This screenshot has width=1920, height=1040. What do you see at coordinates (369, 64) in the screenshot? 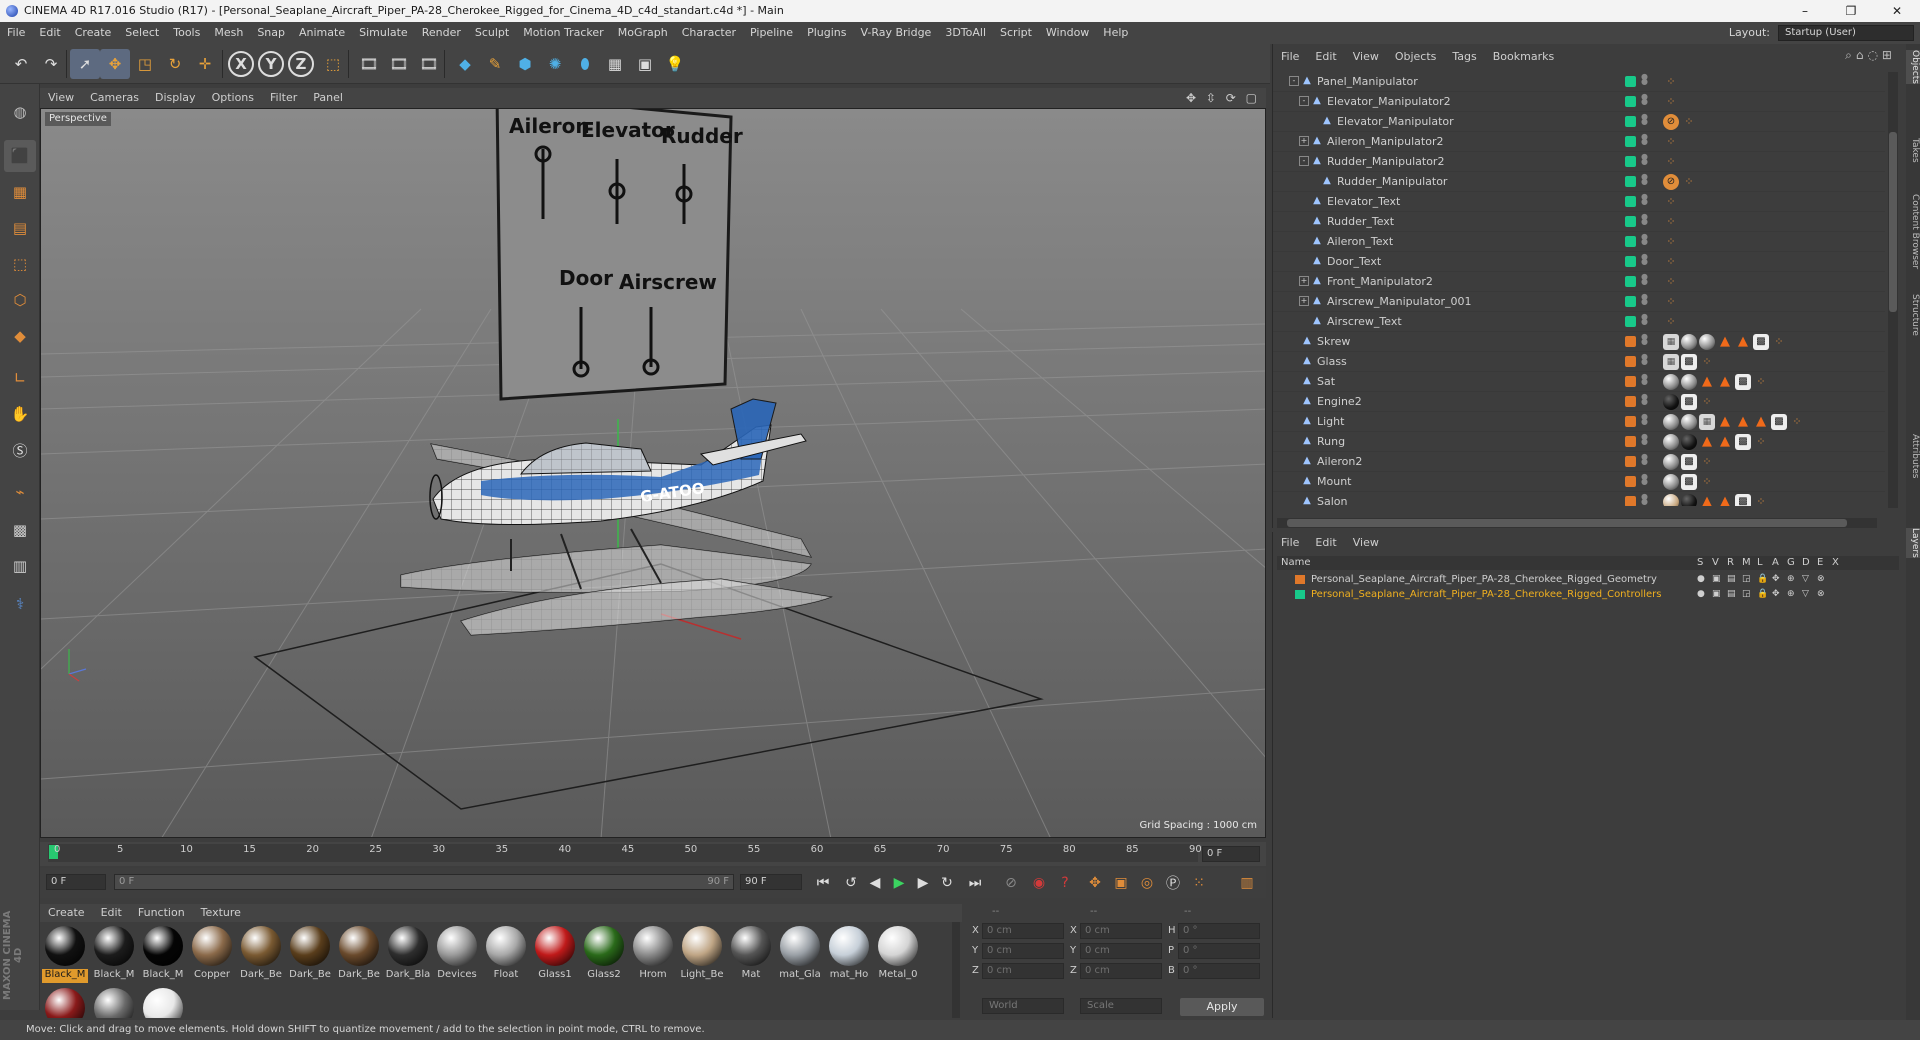
I see `render-view-icon: 🎞` at bounding box center [369, 64].